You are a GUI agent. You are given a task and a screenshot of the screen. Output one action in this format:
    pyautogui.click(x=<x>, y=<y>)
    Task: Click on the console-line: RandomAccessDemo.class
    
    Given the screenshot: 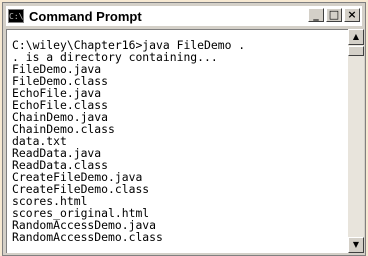 What is the action you would take?
    pyautogui.click(x=87, y=237)
    